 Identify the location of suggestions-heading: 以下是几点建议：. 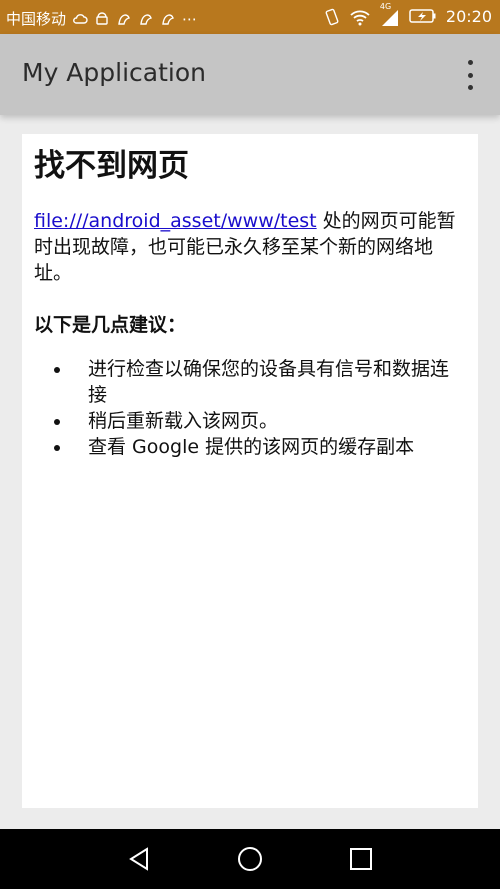
(110, 325).